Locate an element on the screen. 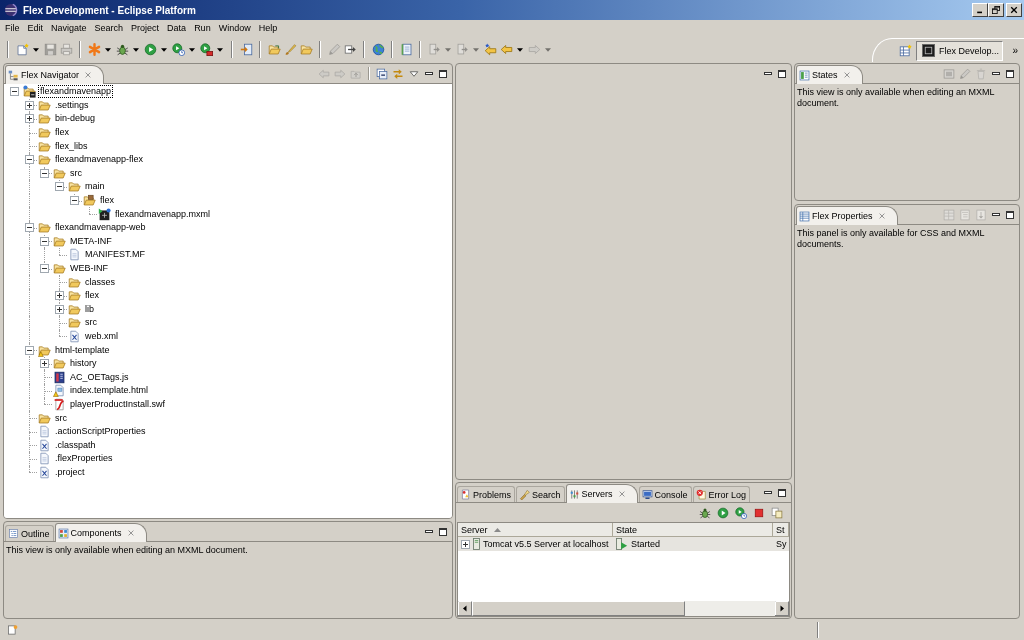 The width and height of the screenshot is (1024, 640). tree-item: lib is located at coordinates (89, 309).